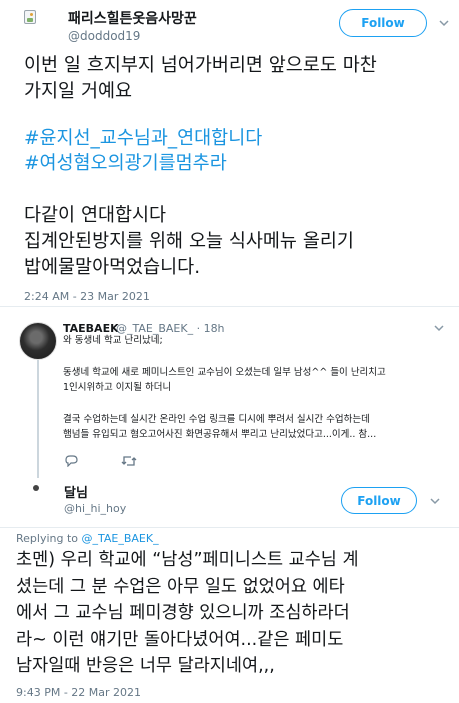 The width and height of the screenshot is (459, 703). Describe the element at coordinates (95, 215) in the screenshot. I see `tweet-text-line: 다같이 연대합시다` at that location.